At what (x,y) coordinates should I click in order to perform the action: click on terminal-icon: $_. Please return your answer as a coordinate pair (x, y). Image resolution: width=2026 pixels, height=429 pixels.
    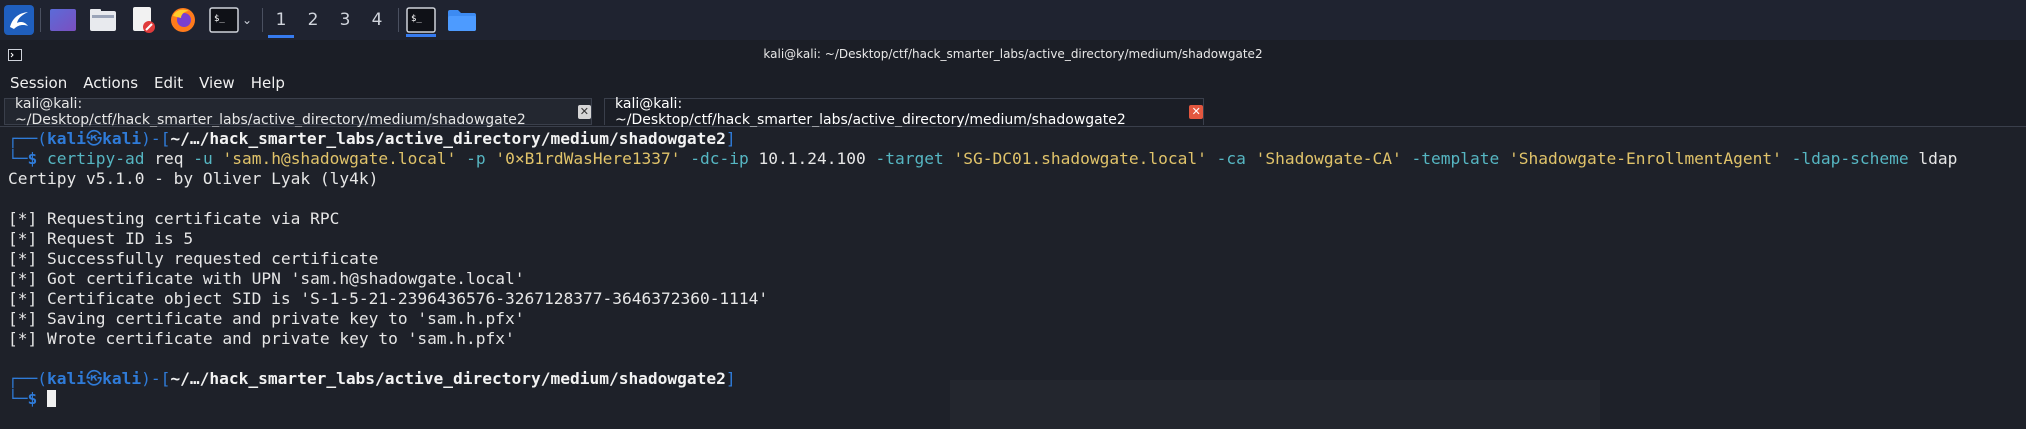
    Looking at the image, I should click on (421, 20).